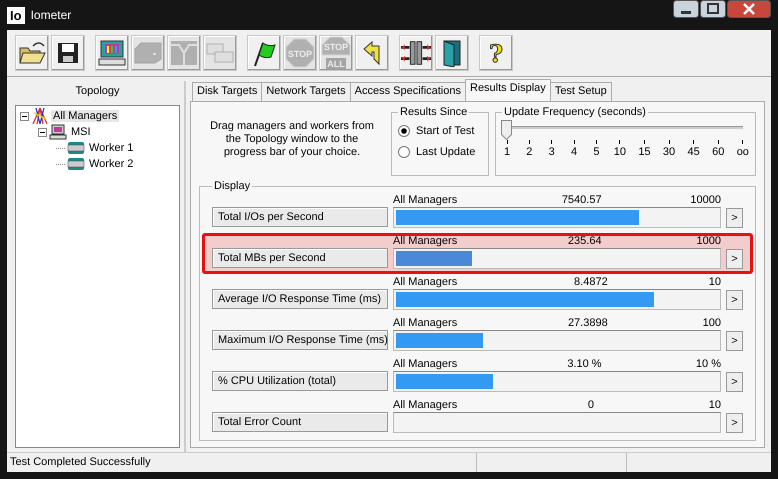 Image resolution: width=778 pixels, height=479 pixels. What do you see at coordinates (184, 53) in the screenshot?
I see `fork-icon` at bounding box center [184, 53].